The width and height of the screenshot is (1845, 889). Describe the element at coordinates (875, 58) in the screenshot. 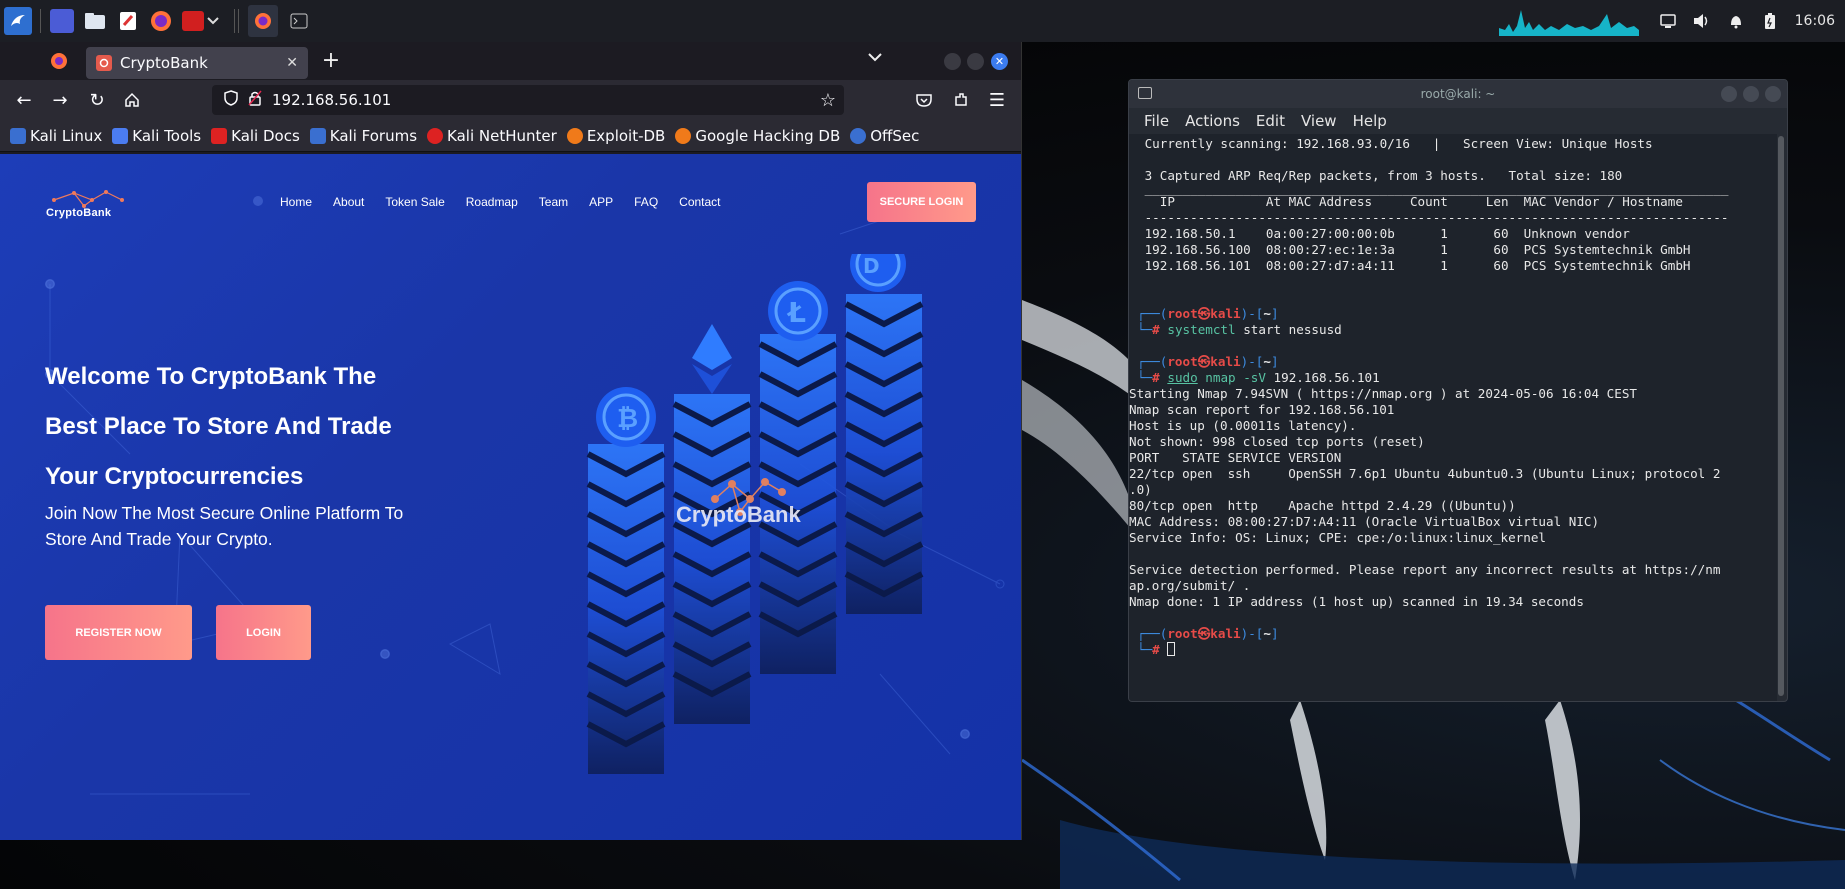

I see `list-all-tabs-button` at that location.